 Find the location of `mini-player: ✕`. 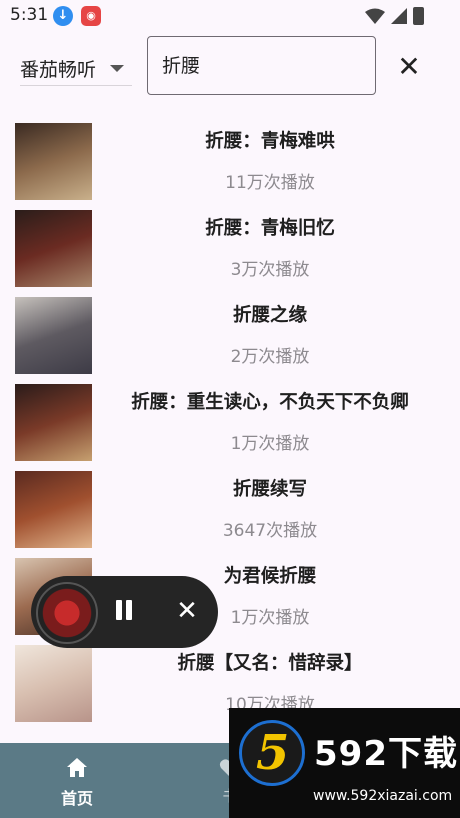

mini-player: ✕ is located at coordinates (124, 612).